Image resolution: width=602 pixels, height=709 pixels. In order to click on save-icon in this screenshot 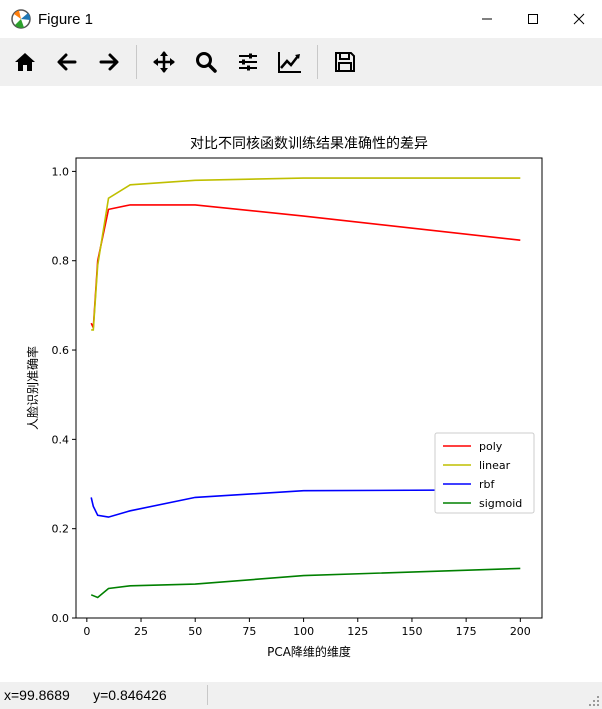, I will do `click(345, 62)`.